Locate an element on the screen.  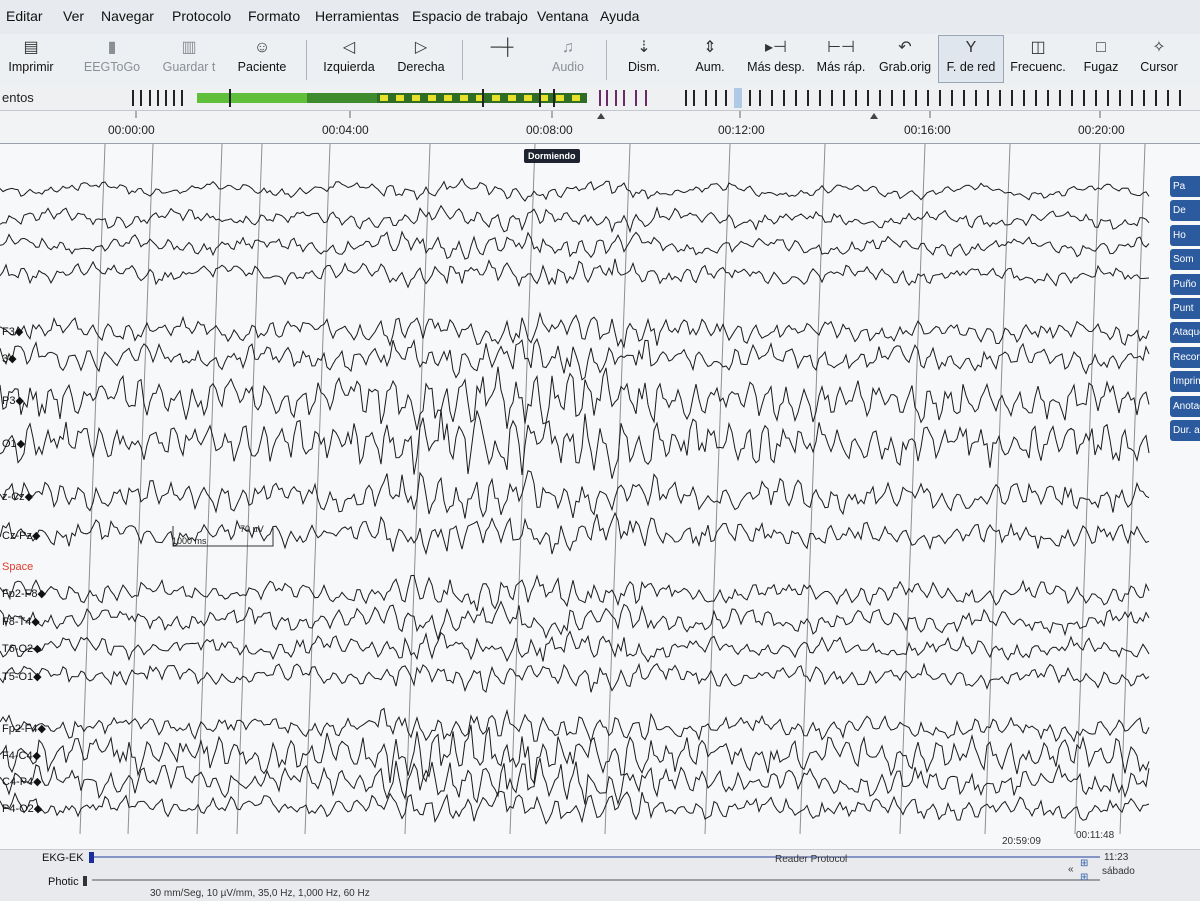
decrease-sensitivity-button: ⇣ Dism. is located at coordinates (644, 59).